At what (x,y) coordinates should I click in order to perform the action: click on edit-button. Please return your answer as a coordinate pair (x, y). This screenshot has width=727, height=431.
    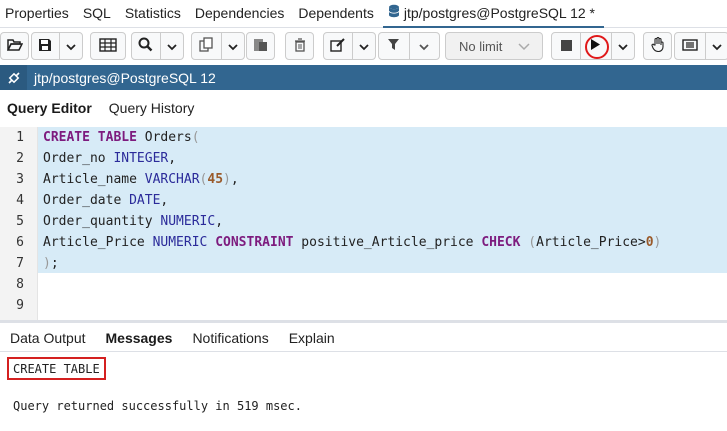
    Looking at the image, I should click on (338, 46).